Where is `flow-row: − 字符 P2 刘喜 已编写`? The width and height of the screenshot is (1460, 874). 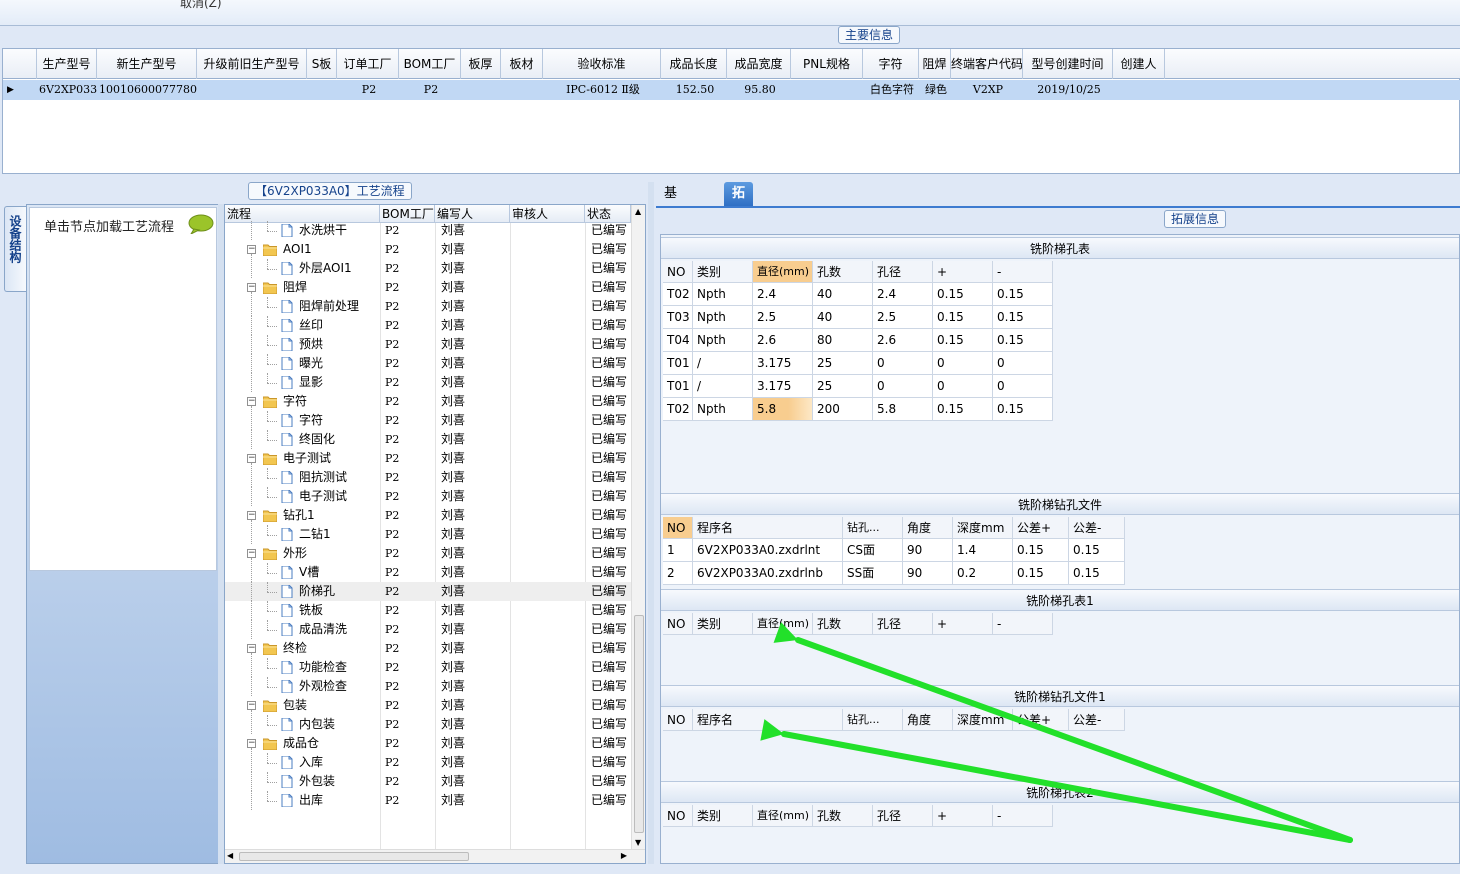 flow-row: − 字符 P2 刘喜 已编写 is located at coordinates (428, 404).